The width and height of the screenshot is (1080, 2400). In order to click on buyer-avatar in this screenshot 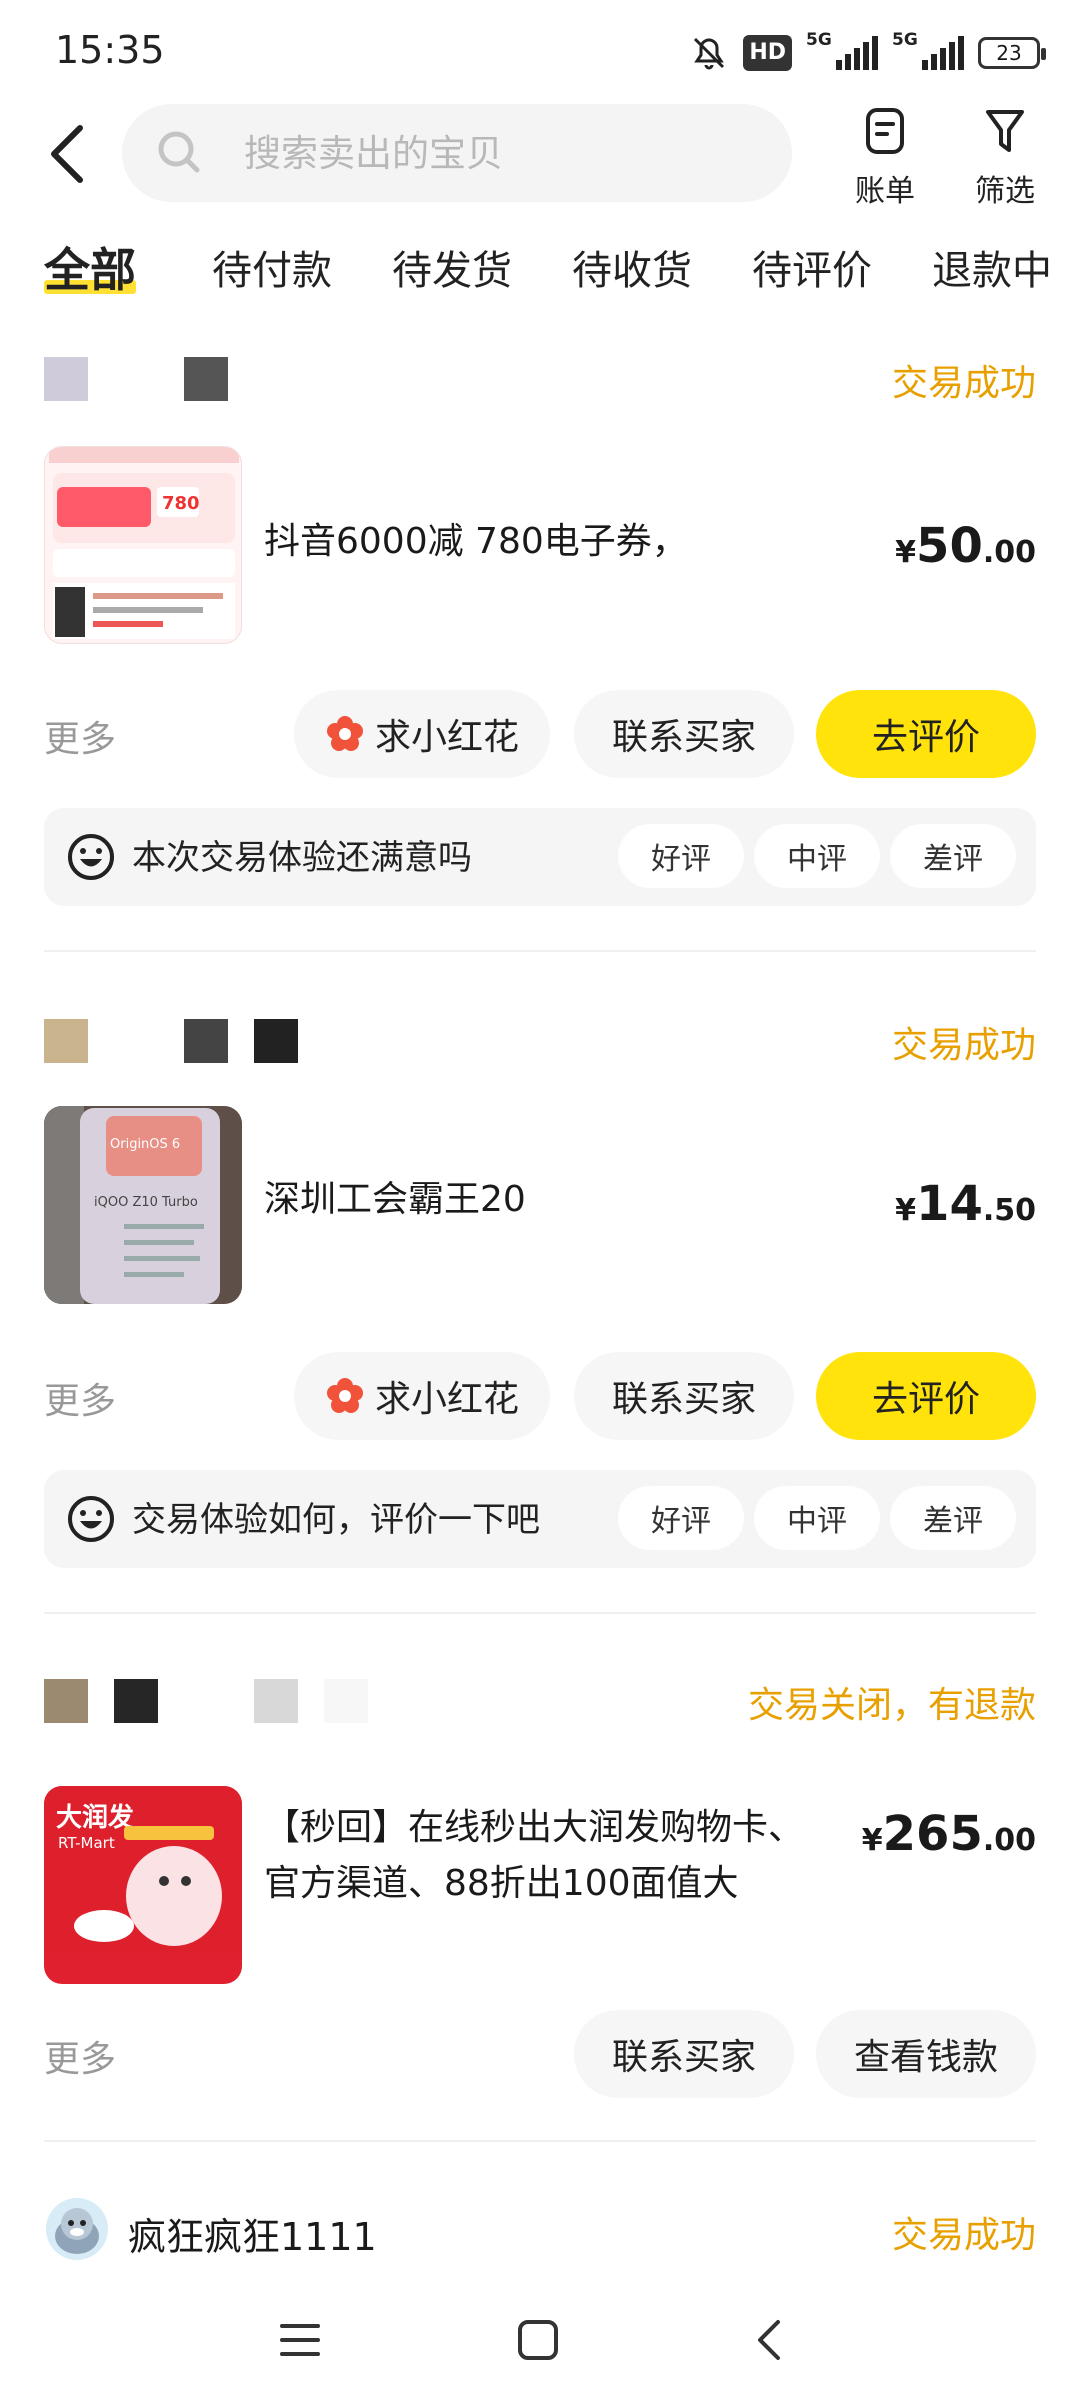, I will do `click(77, 2229)`.